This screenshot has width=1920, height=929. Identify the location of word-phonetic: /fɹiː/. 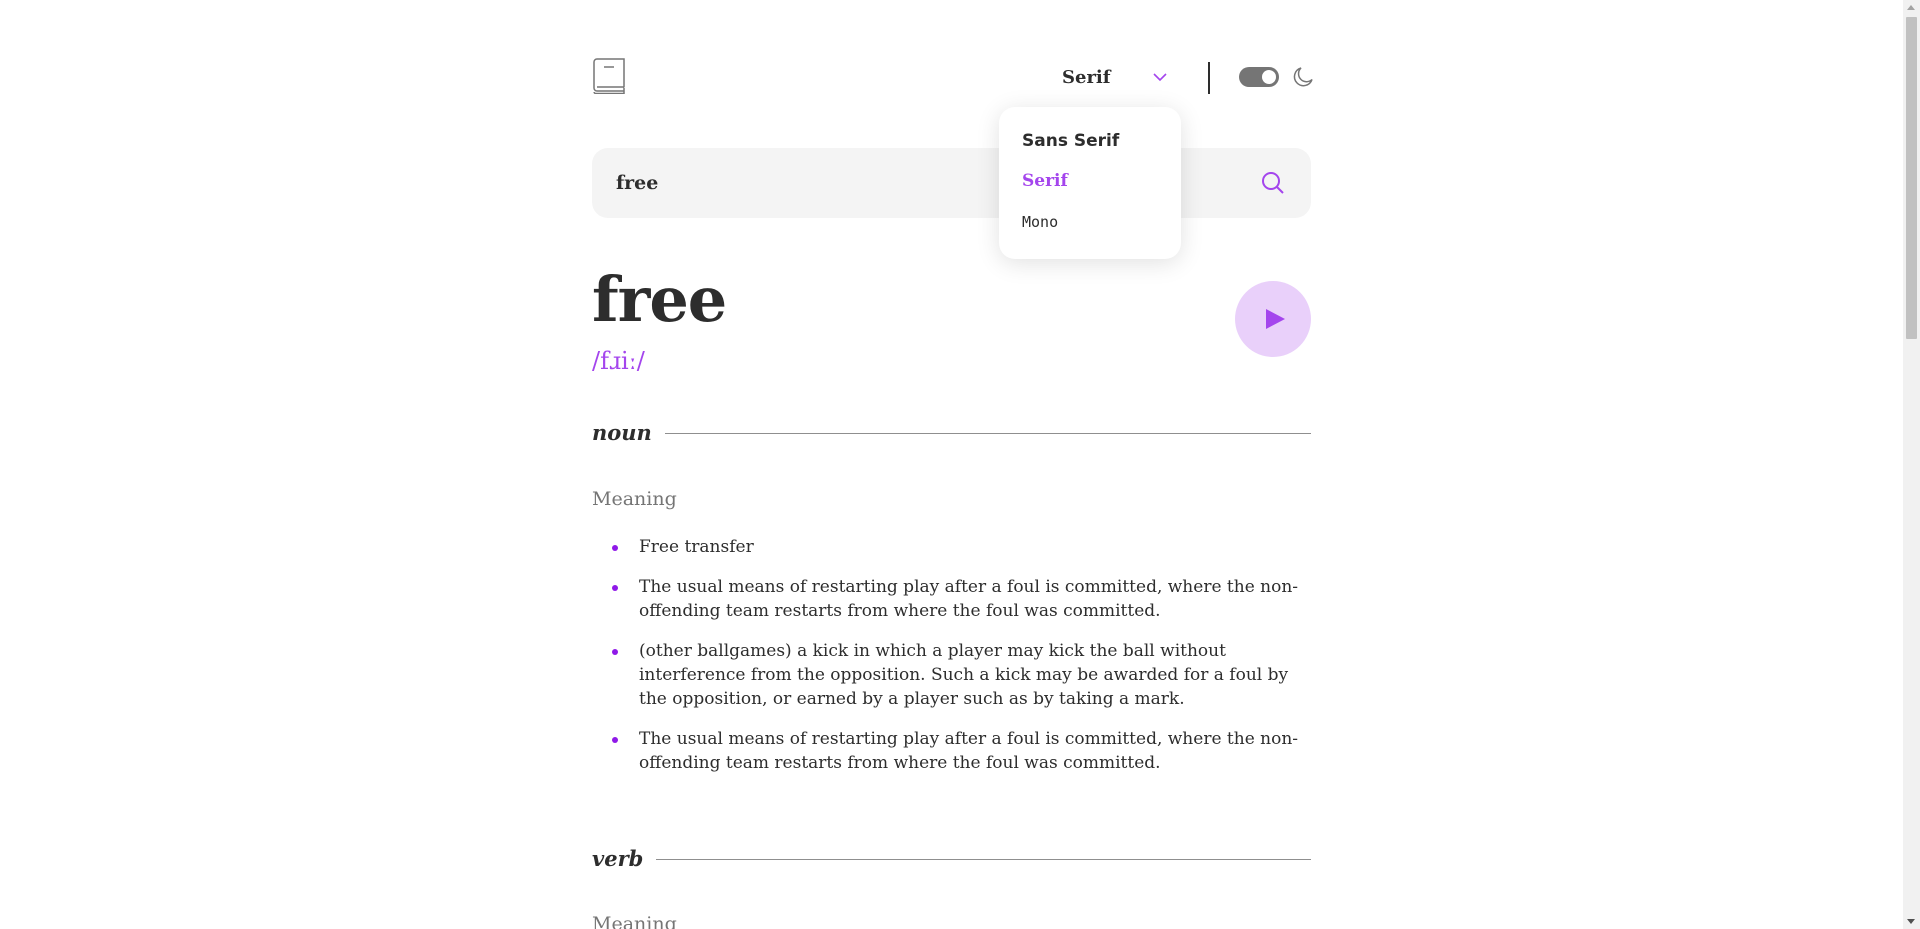
(618, 361).